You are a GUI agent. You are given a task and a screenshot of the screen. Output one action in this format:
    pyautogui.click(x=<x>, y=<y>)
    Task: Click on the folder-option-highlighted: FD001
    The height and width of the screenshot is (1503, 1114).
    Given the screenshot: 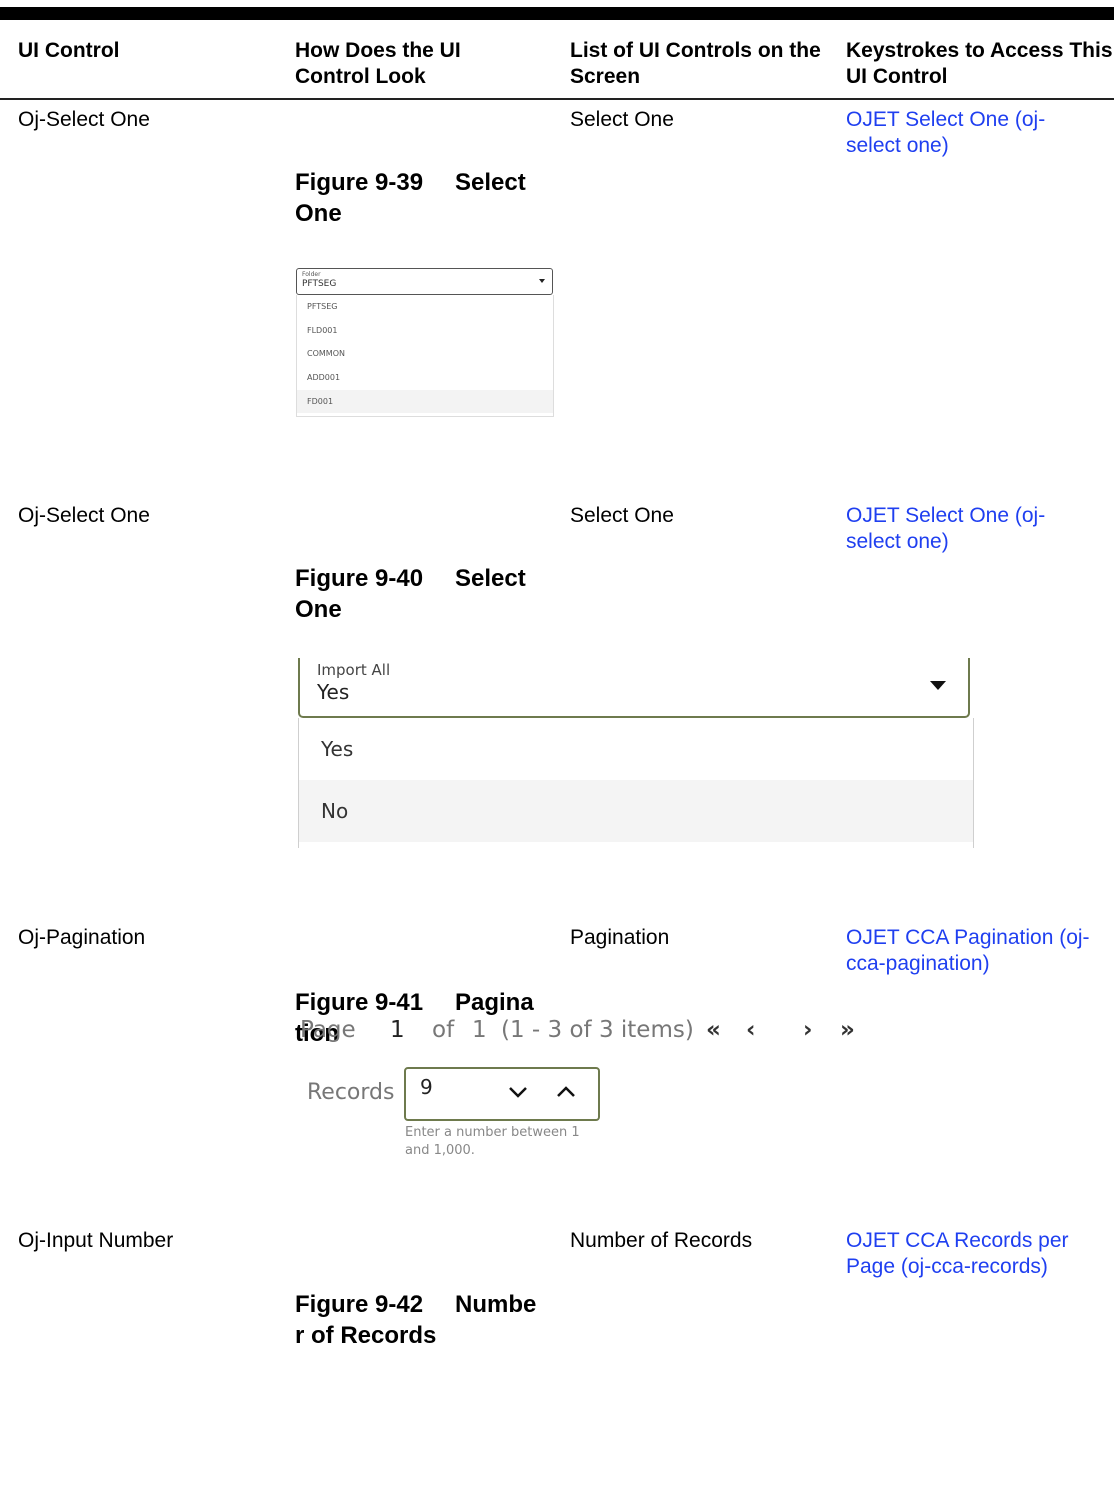 What is the action you would take?
    pyautogui.click(x=425, y=401)
    